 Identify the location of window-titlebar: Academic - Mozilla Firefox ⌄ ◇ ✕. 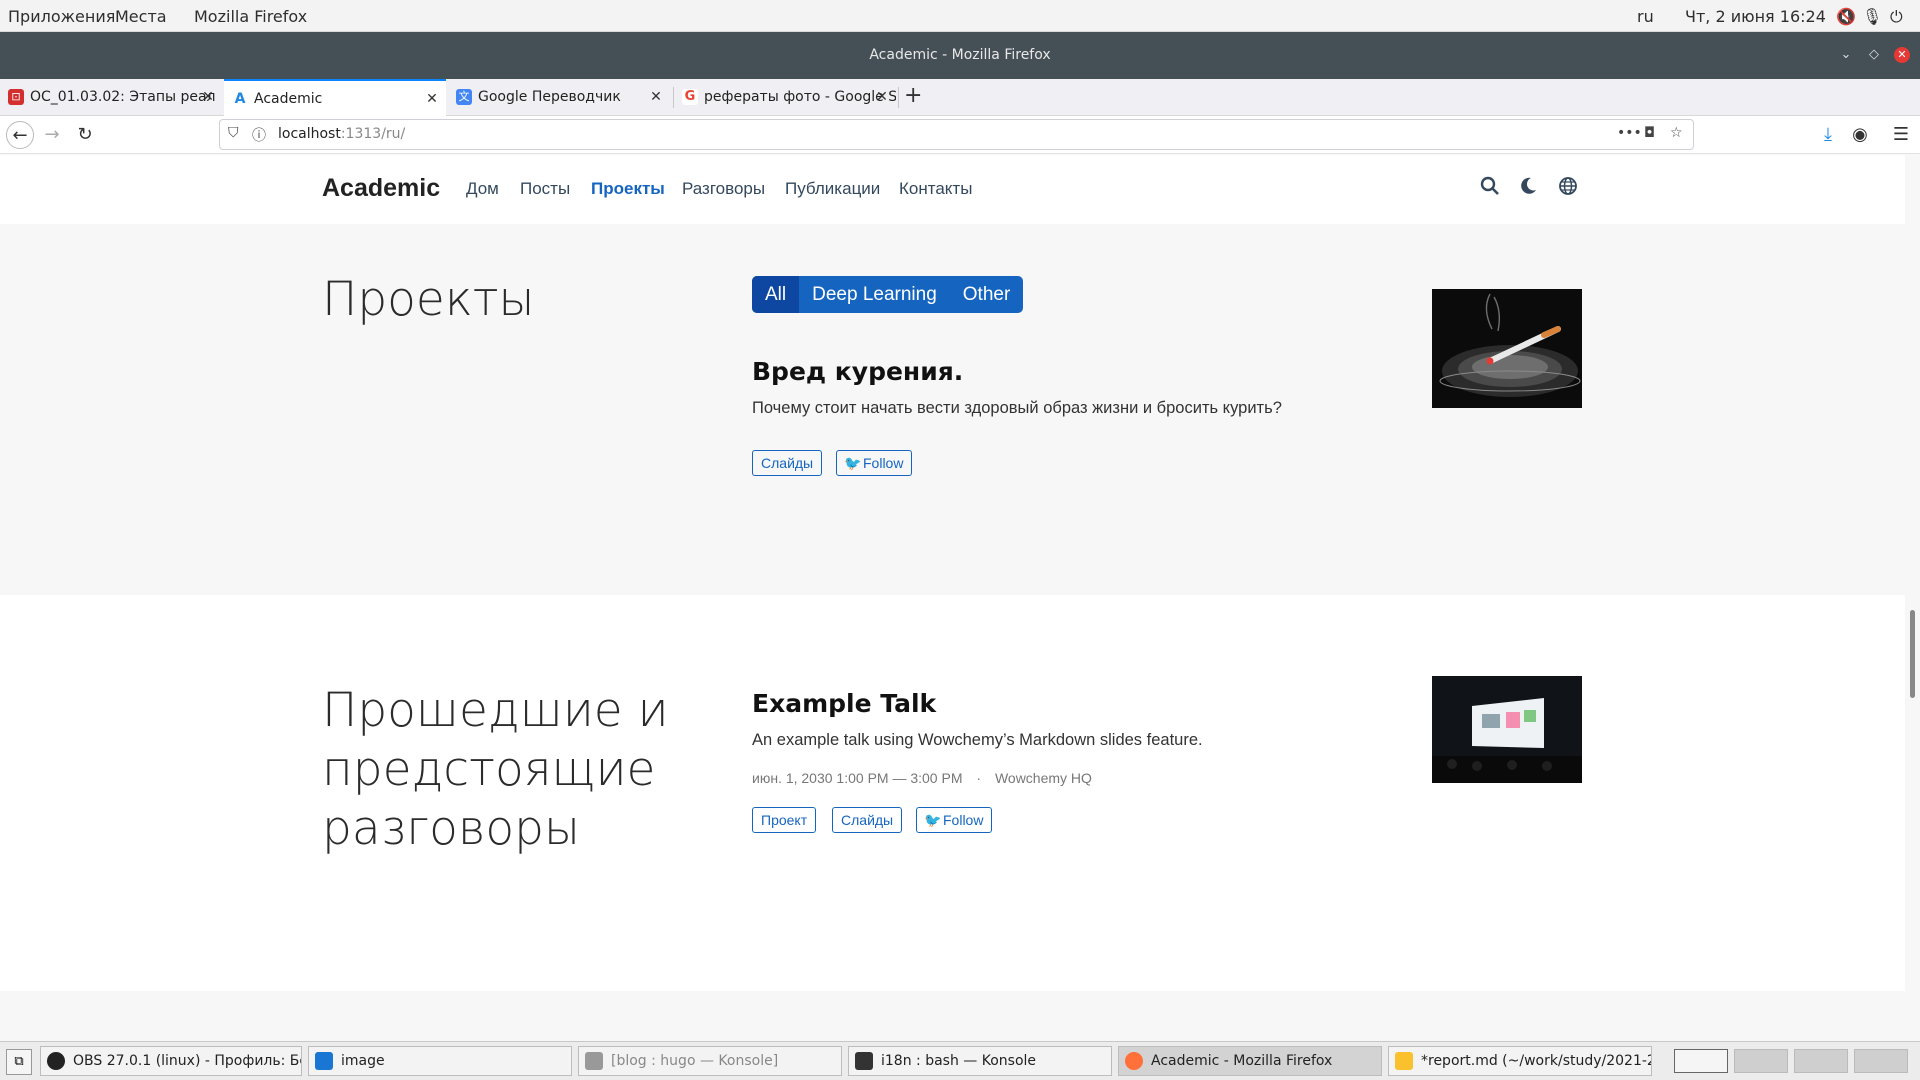
(960, 55).